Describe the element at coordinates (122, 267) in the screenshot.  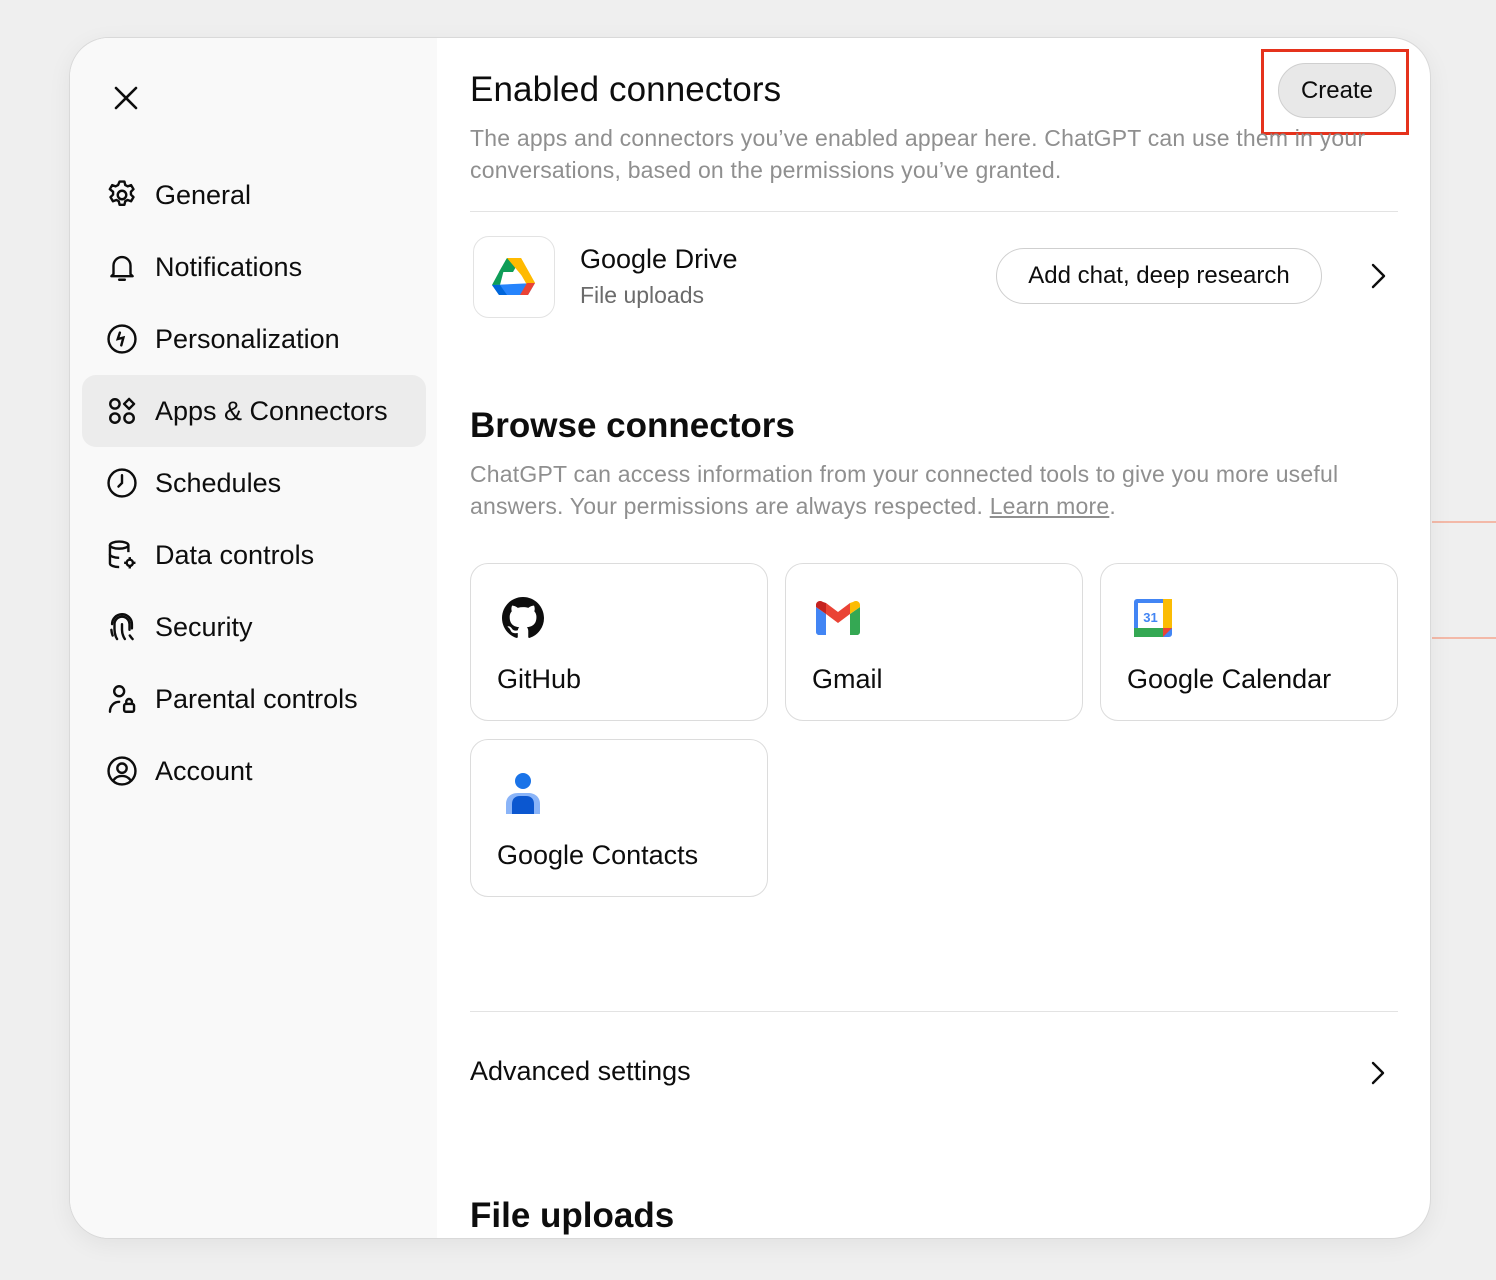
I see `bell-icon` at that location.